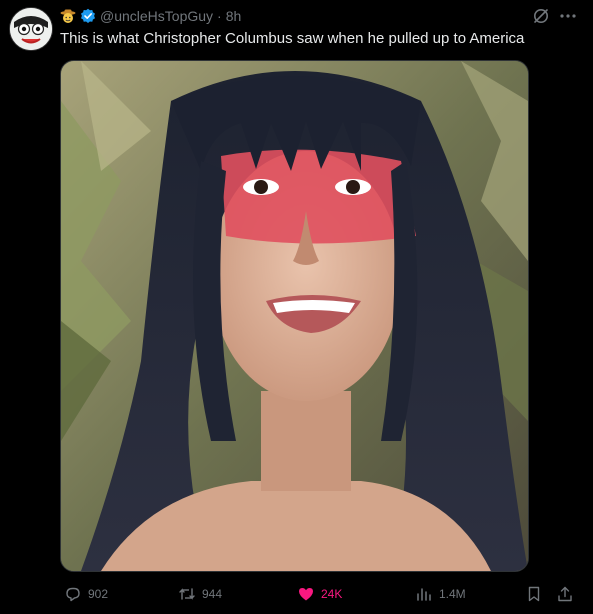  I want to click on user-avatar, so click(31, 29).